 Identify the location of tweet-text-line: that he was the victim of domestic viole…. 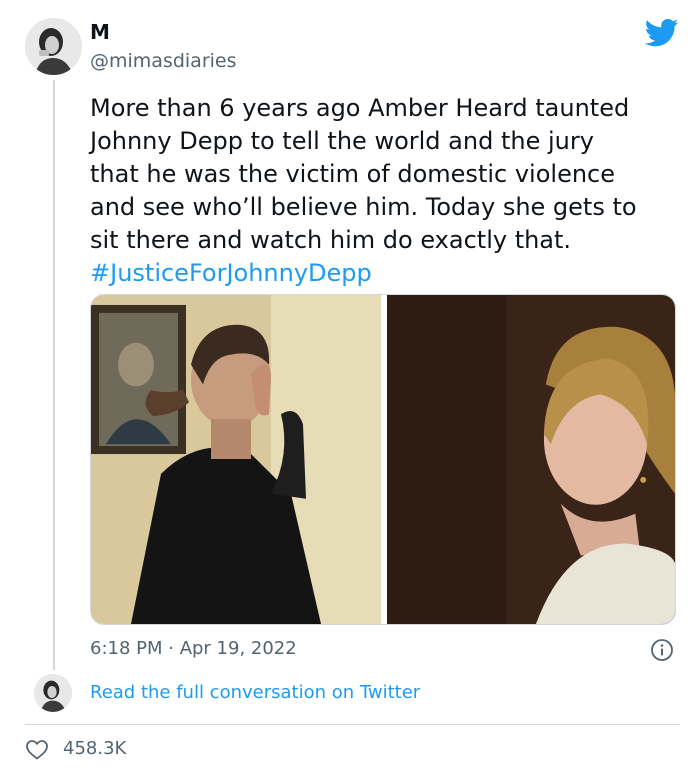
(352, 174).